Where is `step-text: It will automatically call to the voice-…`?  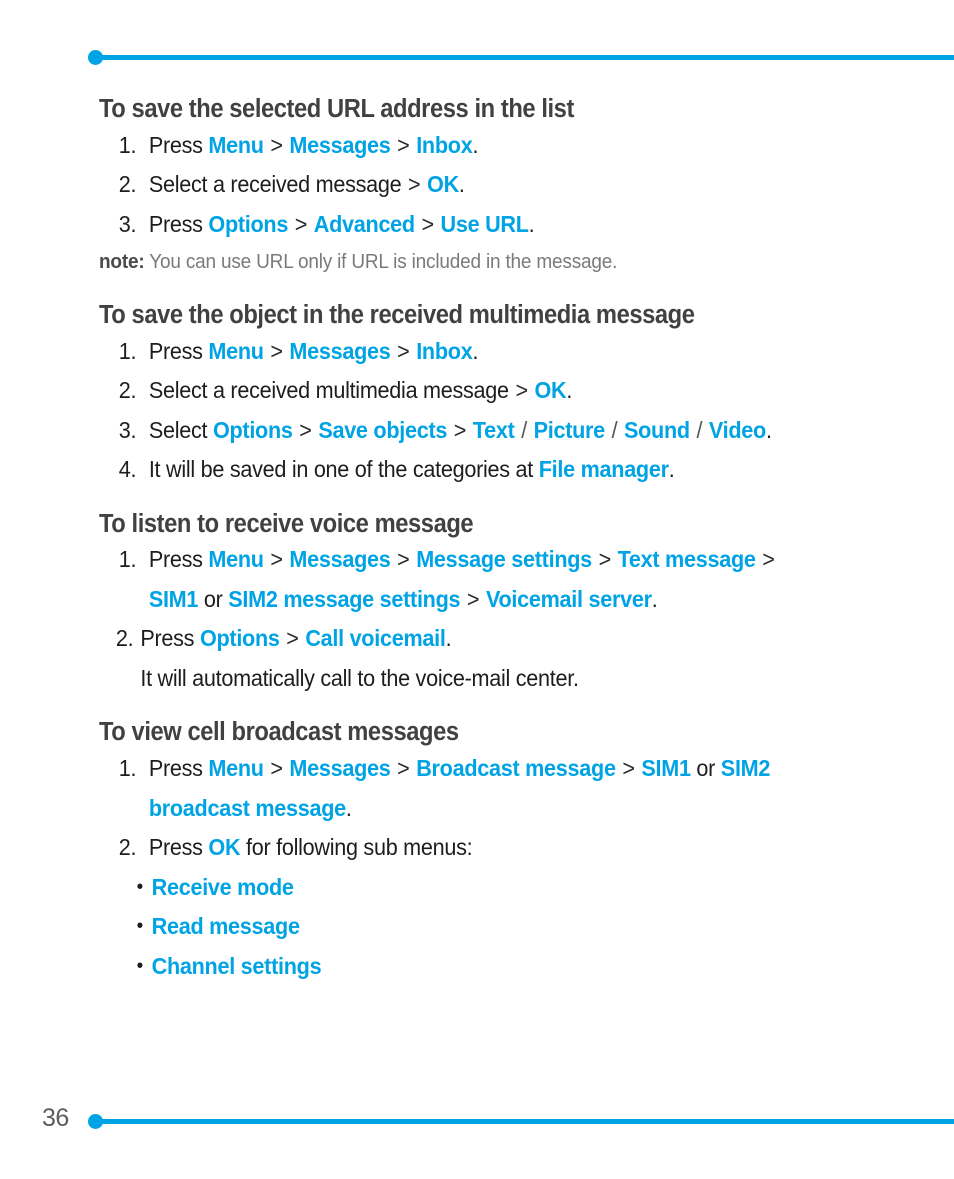
step-text: It will automatically call to the voice-… is located at coordinates (359, 677).